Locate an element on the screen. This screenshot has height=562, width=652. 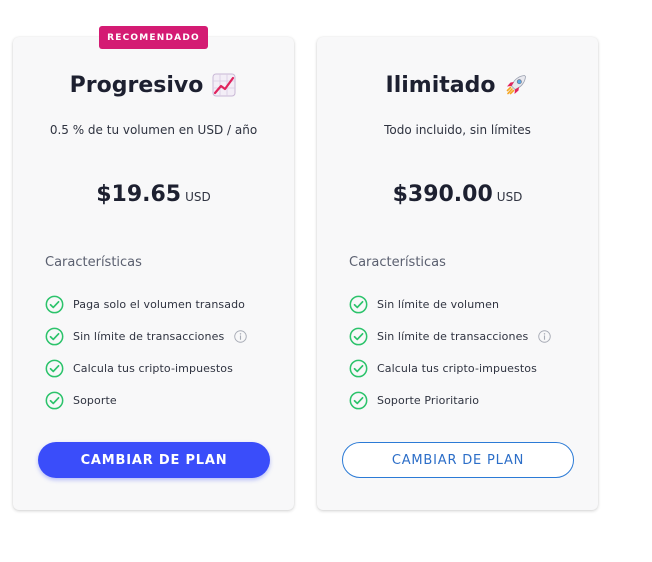
feature-label: Soporte Prioritario is located at coordinates (428, 400).